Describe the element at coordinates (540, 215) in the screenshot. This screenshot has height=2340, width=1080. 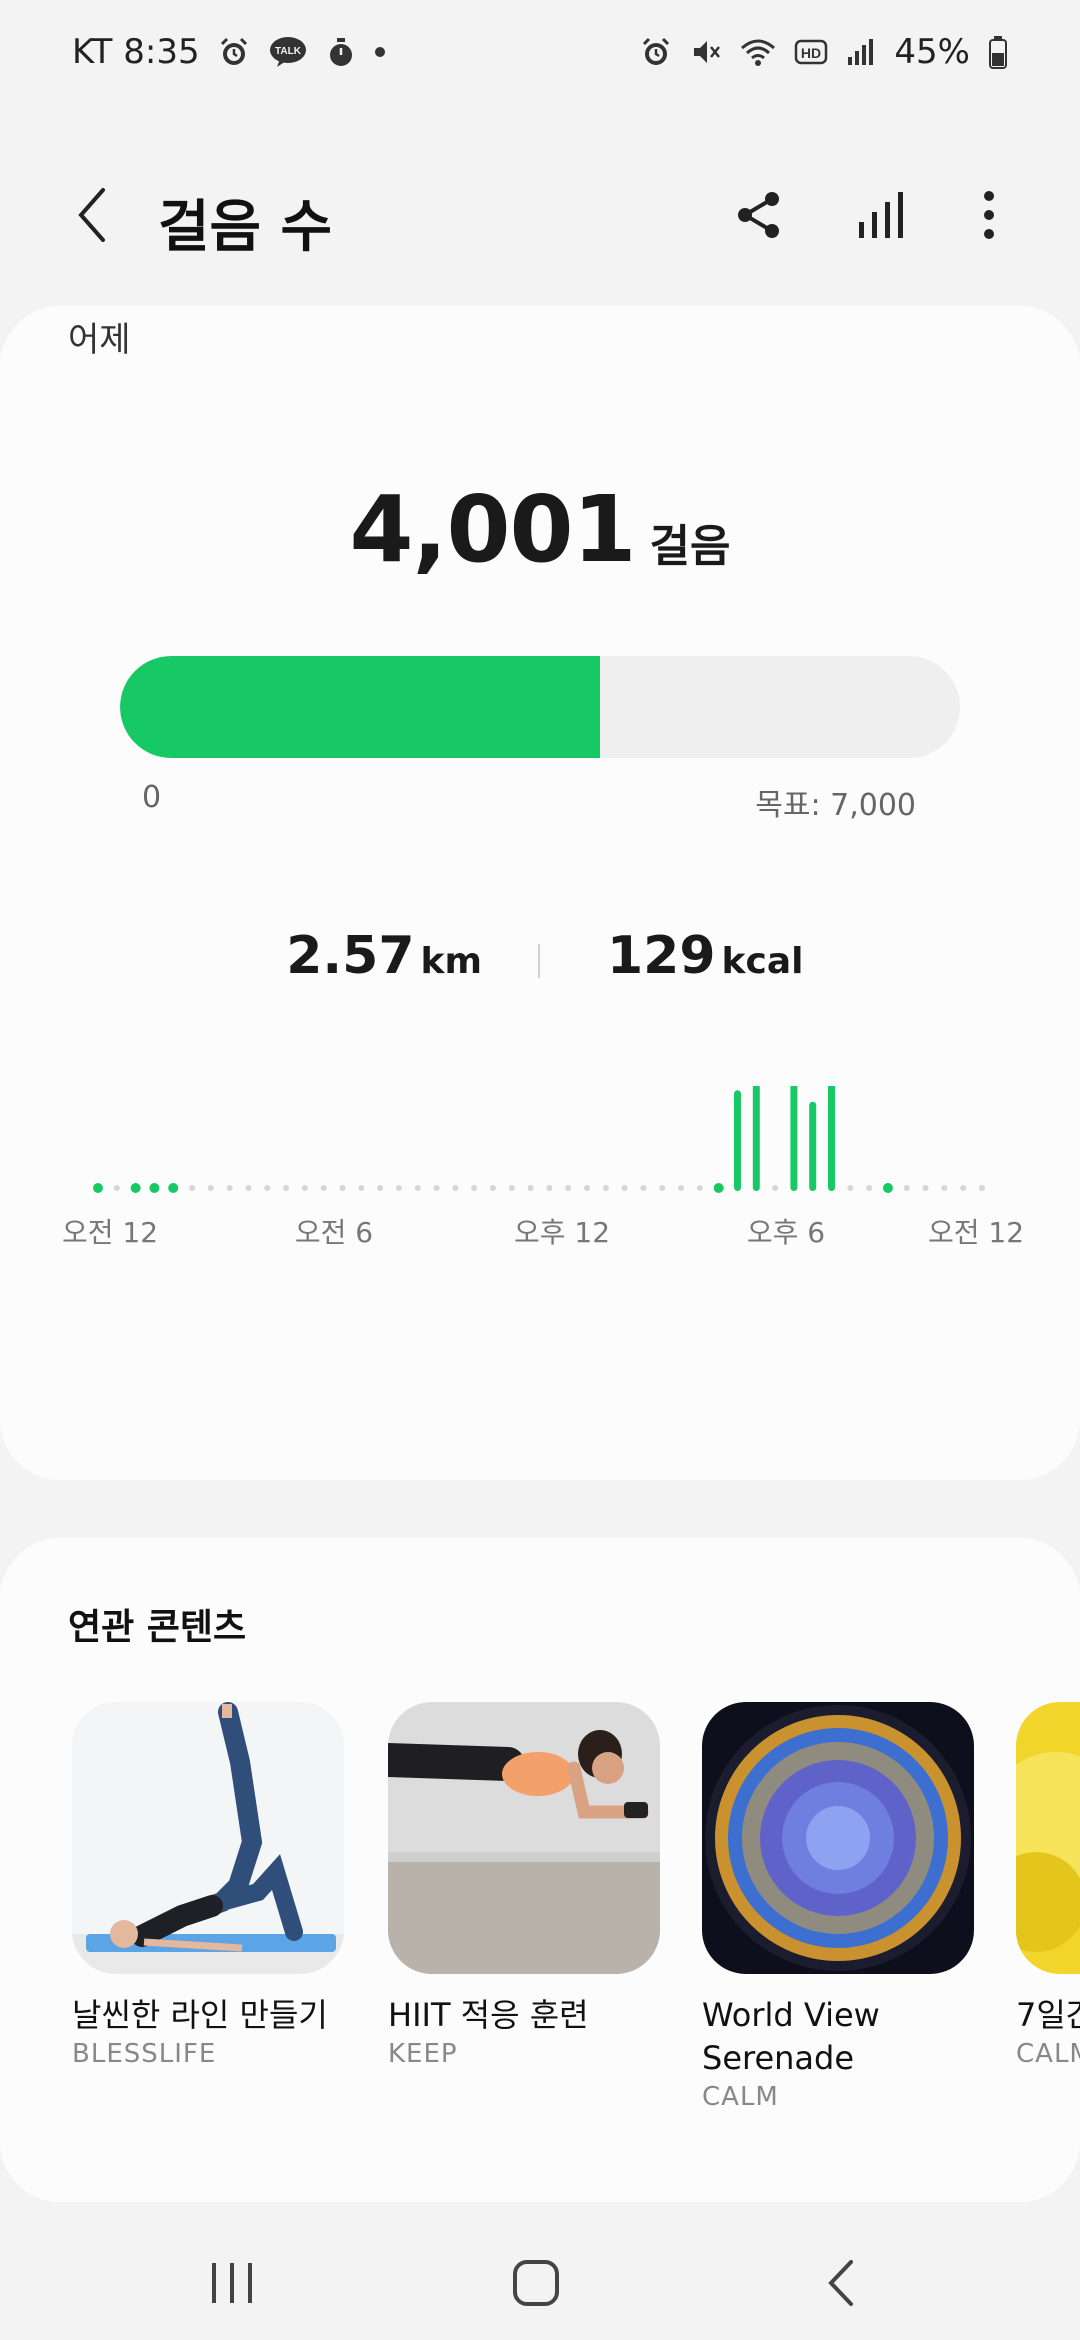
I see `app-bar: 걸음 수` at that location.